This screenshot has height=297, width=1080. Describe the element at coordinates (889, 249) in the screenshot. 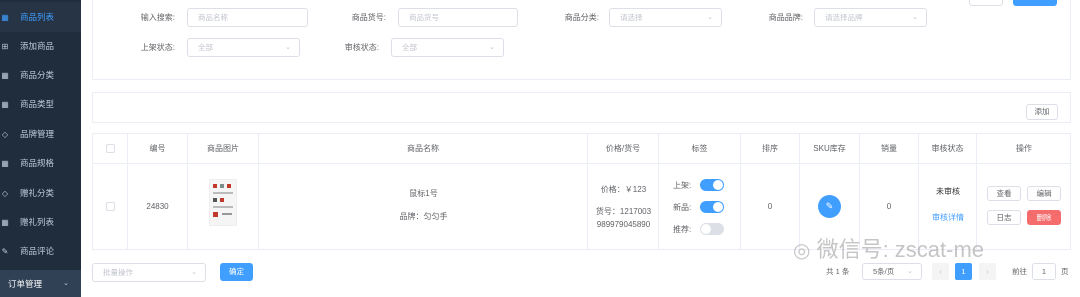

I see `wechat-watermark: ◎ 微信号: zscat-me` at that location.